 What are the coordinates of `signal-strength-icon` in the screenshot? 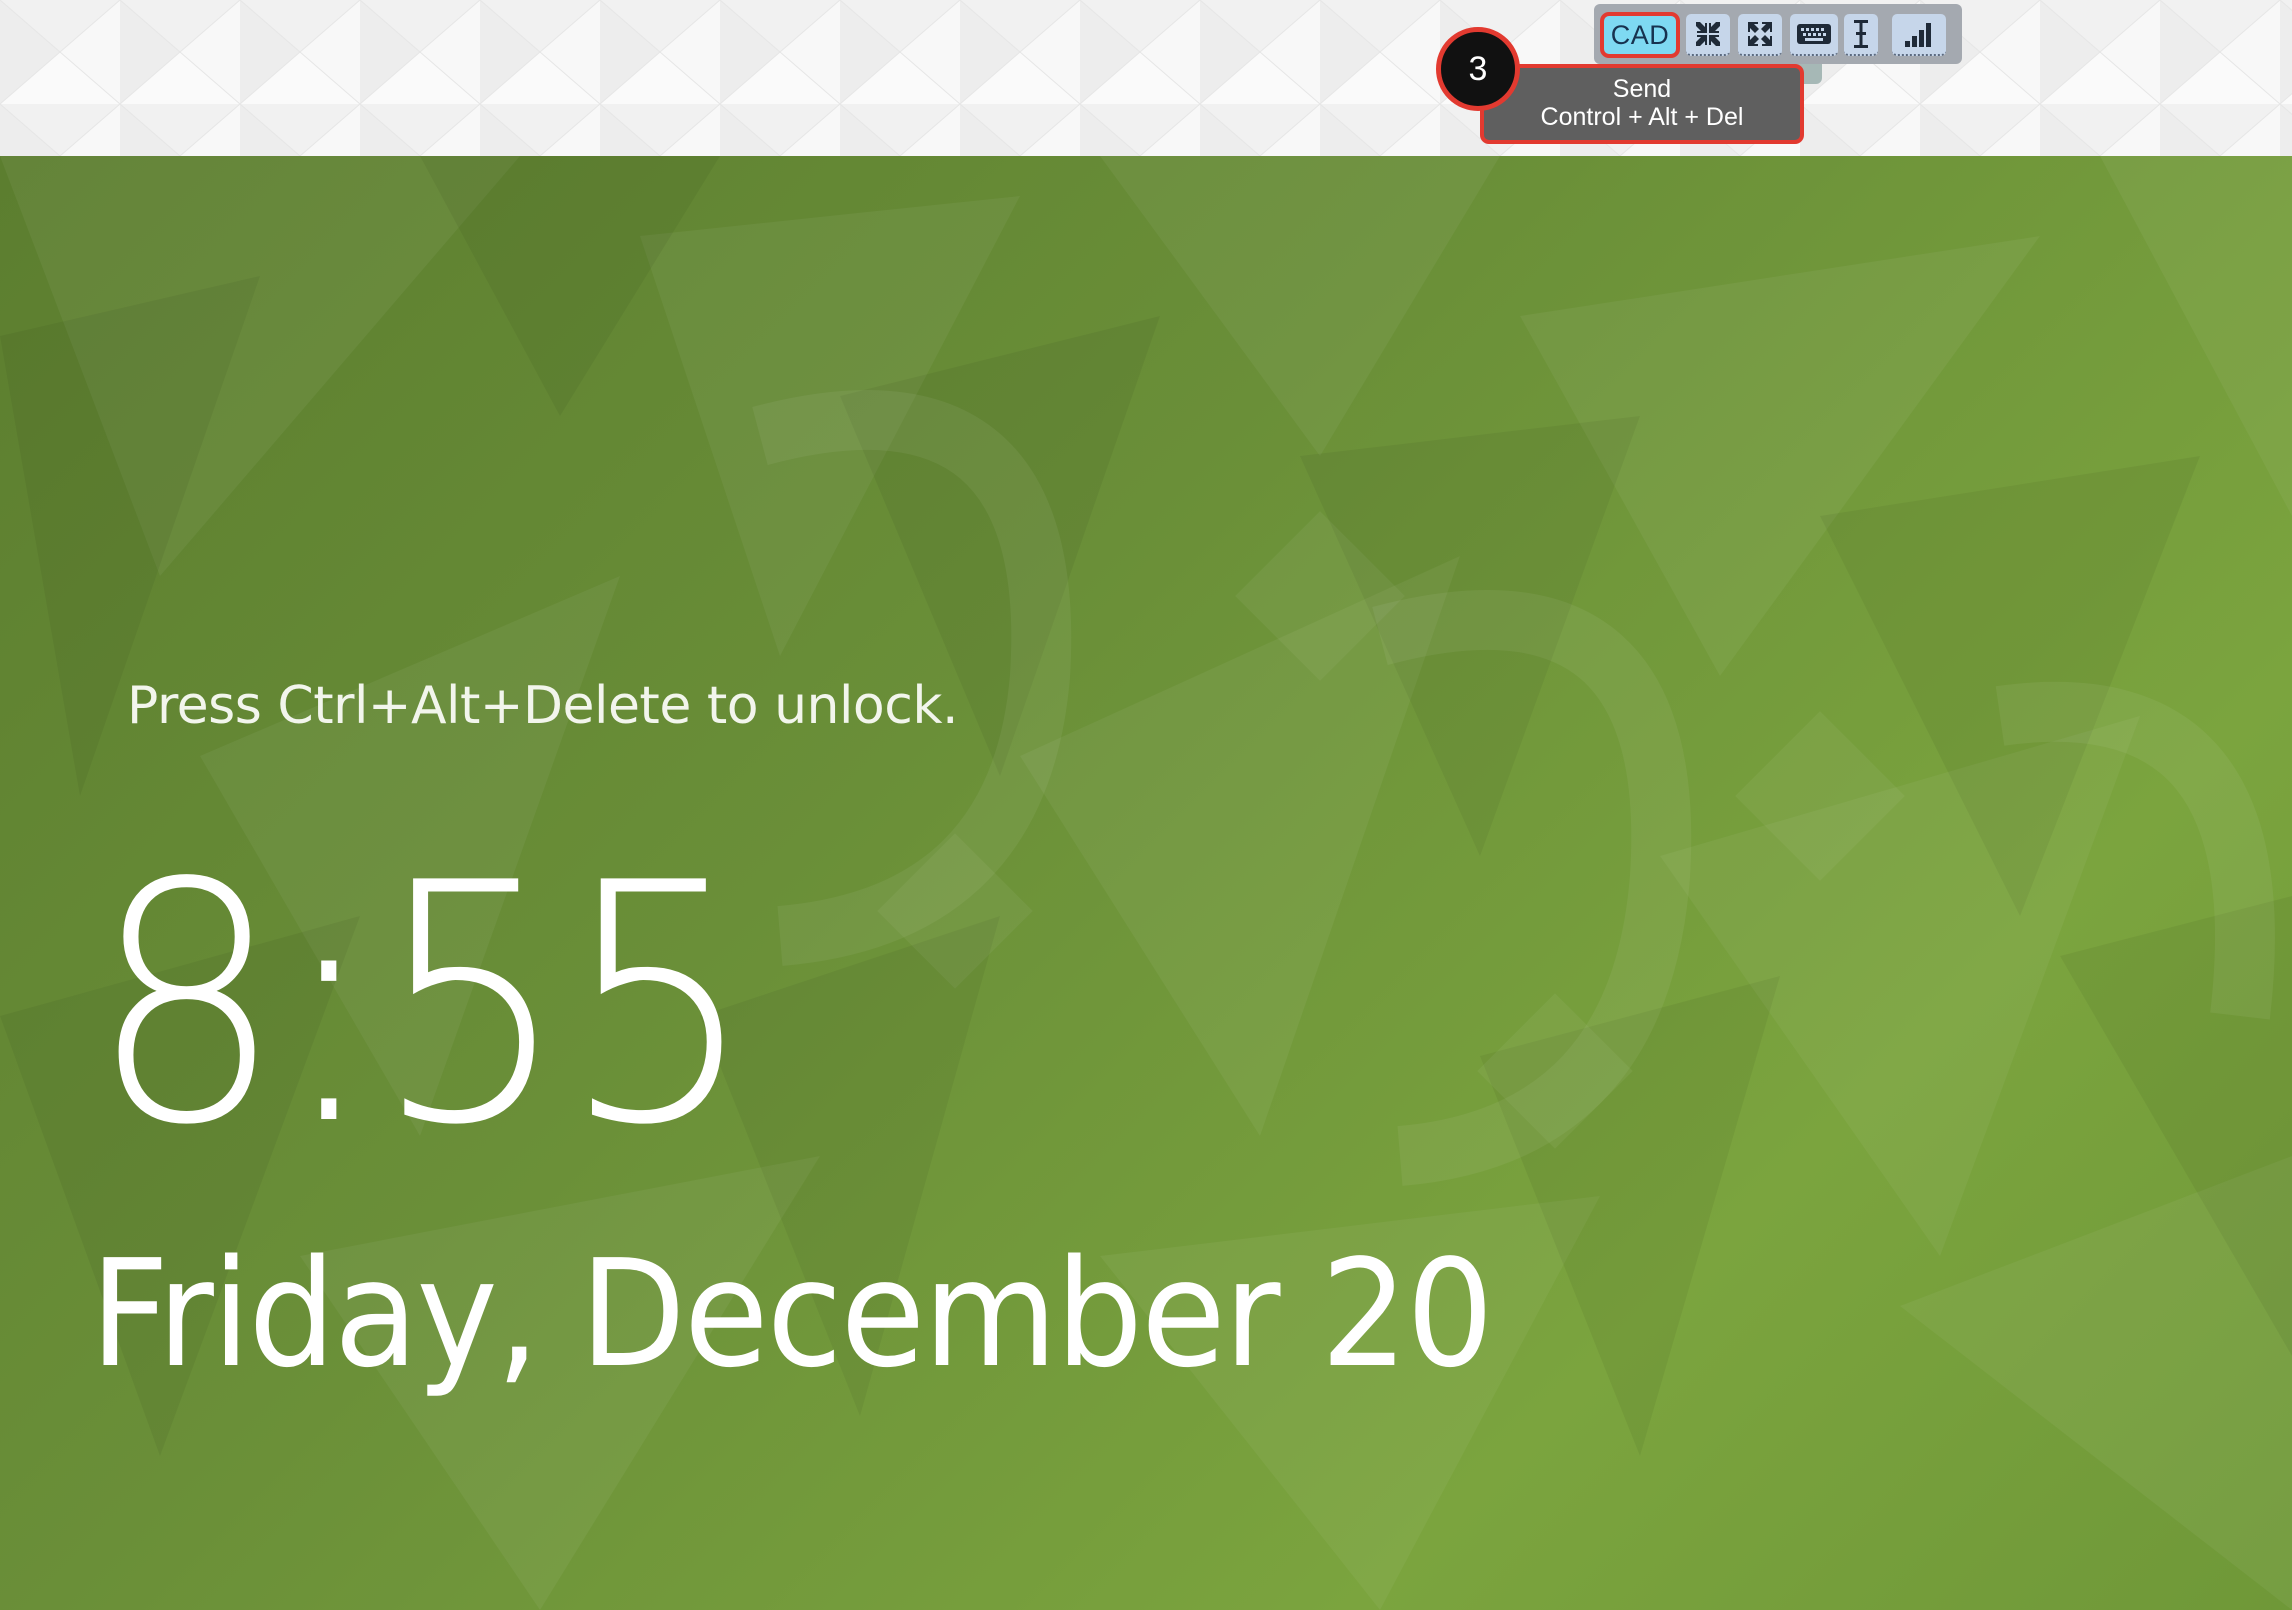 It's located at (1918, 35).